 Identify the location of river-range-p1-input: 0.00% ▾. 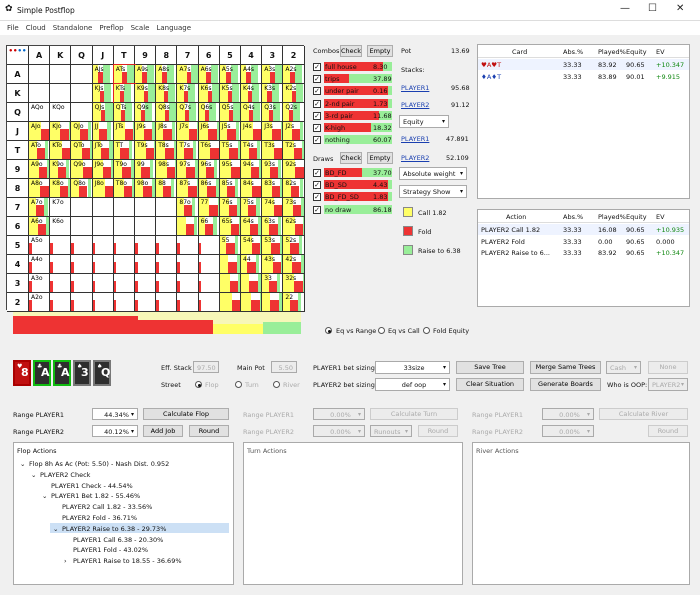
(568, 414).